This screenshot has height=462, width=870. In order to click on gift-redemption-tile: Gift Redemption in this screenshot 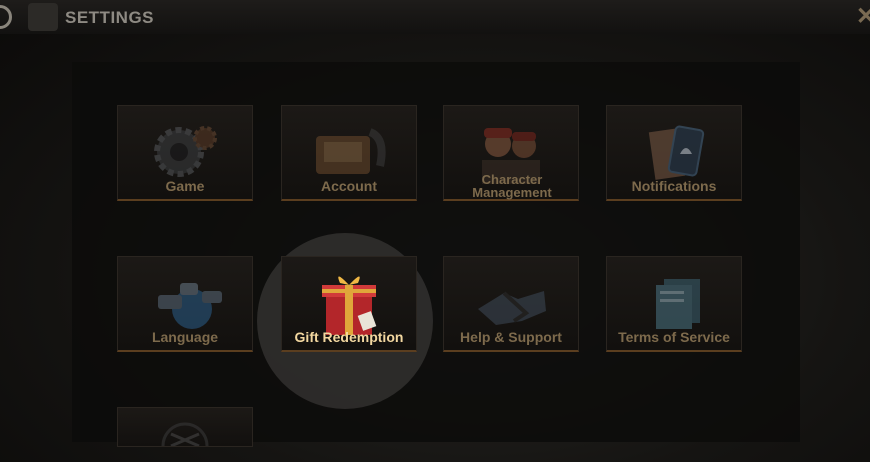, I will do `click(349, 304)`.